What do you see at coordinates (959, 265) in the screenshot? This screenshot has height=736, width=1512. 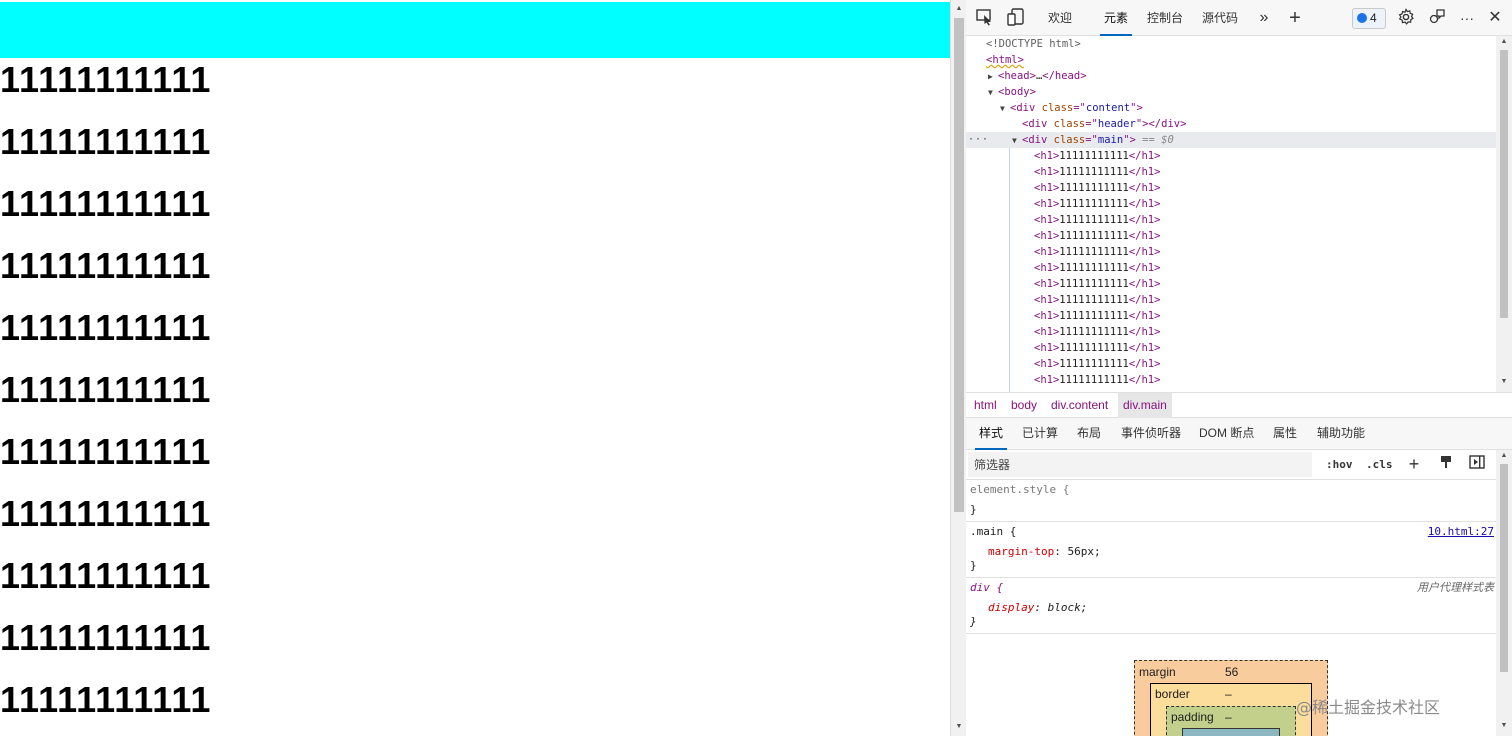 I see `page-scrollbar-thumb` at bounding box center [959, 265].